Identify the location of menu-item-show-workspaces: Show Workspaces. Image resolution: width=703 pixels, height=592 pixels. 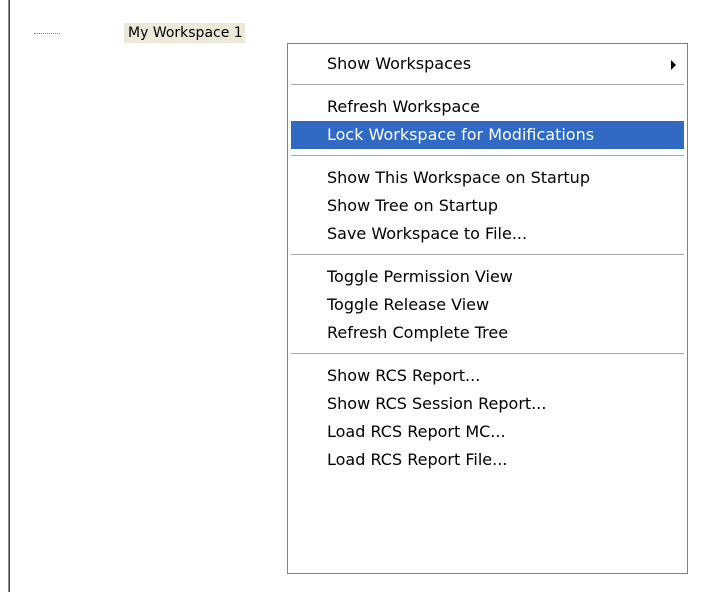
(487, 64).